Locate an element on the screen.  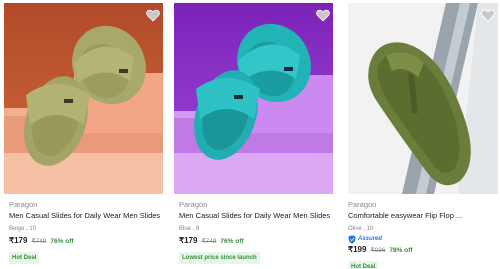
price-row: ₹199 ₹936 78% off is located at coordinates (405, 250).